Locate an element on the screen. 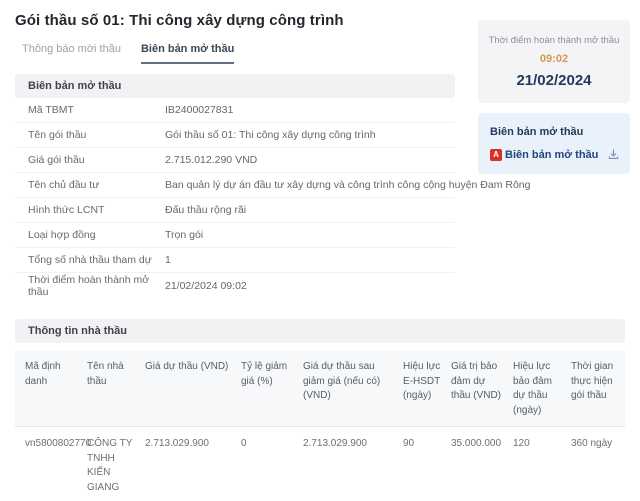 The height and width of the screenshot is (501, 640). detail-value: IB2400027831 is located at coordinates (199, 110).